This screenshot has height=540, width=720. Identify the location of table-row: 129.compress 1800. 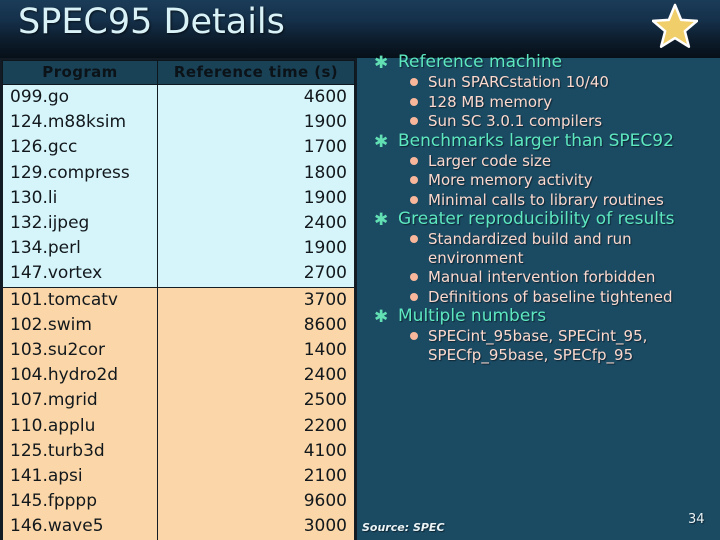
(178, 173).